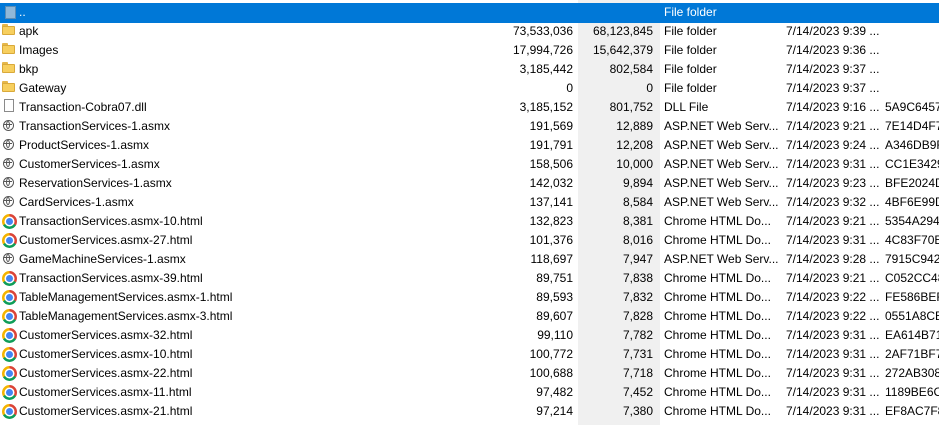  Describe the element at coordinates (637, 202) in the screenshot. I see `packed-size: 8,584` at that location.